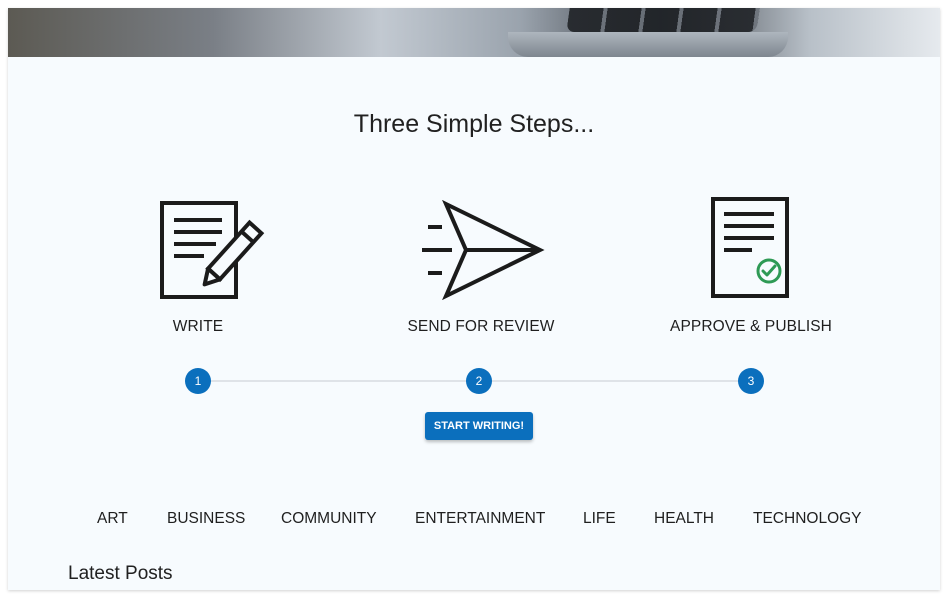 Image resolution: width=948 pixels, height=600 pixels. I want to click on step-number-1: 1, so click(198, 381).